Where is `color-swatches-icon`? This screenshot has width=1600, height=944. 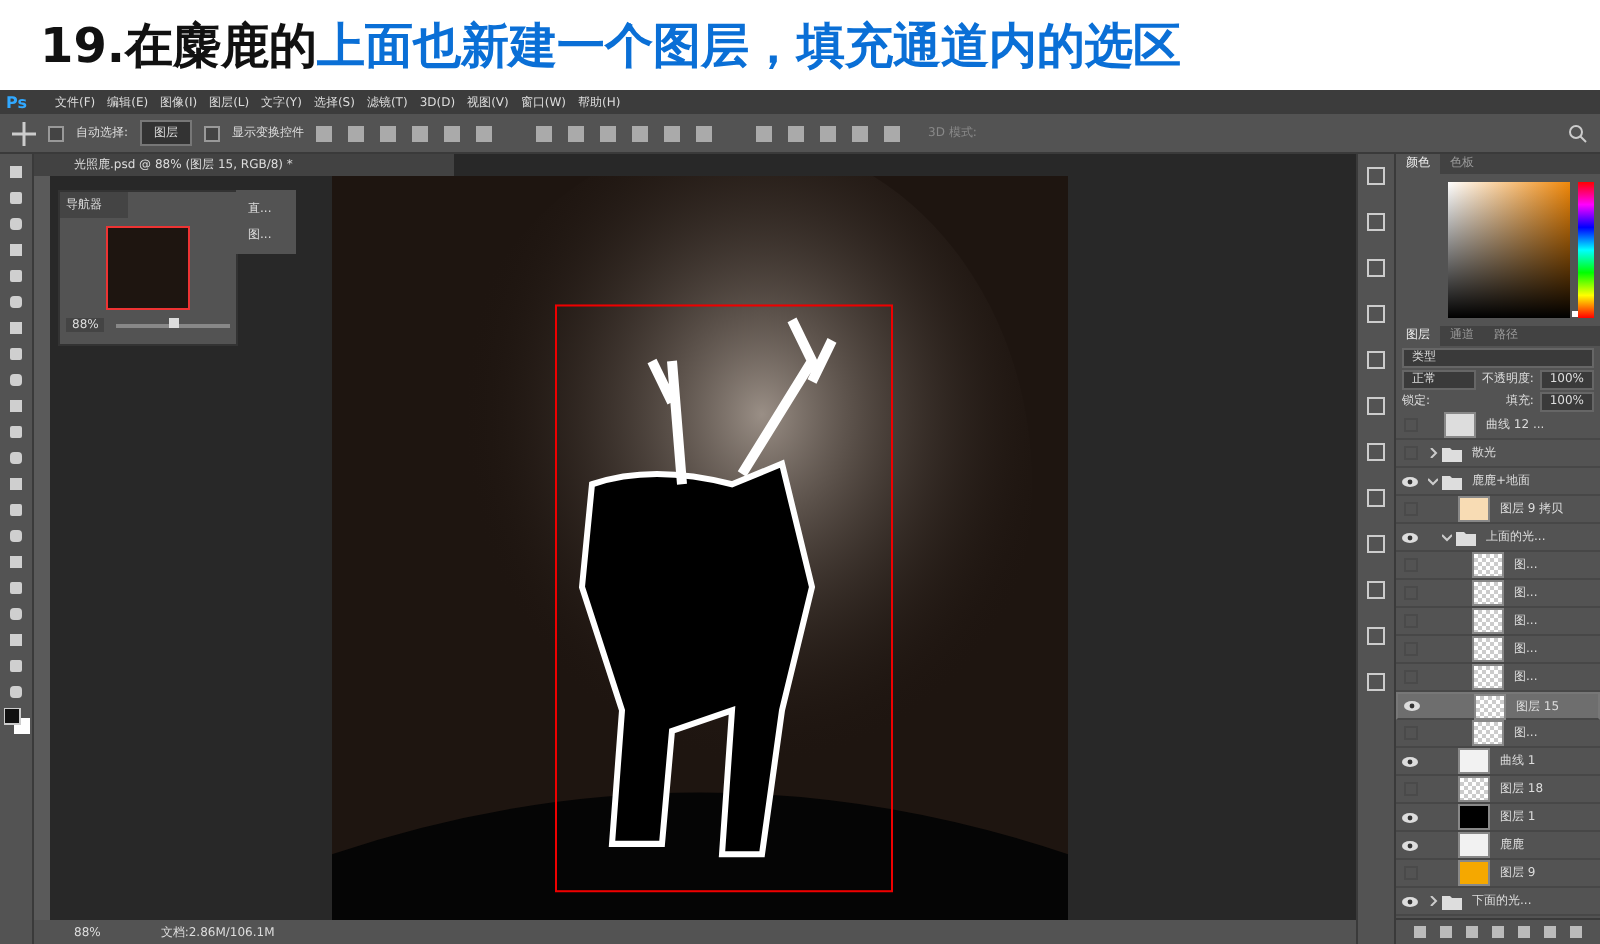 color-swatches-icon is located at coordinates (16, 721).